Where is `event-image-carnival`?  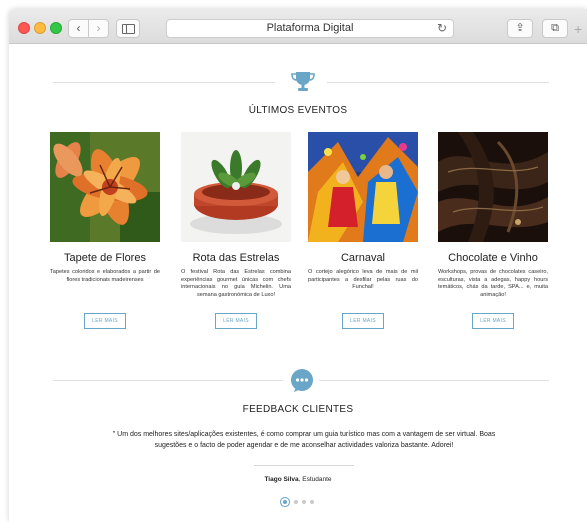 event-image-carnival is located at coordinates (363, 187).